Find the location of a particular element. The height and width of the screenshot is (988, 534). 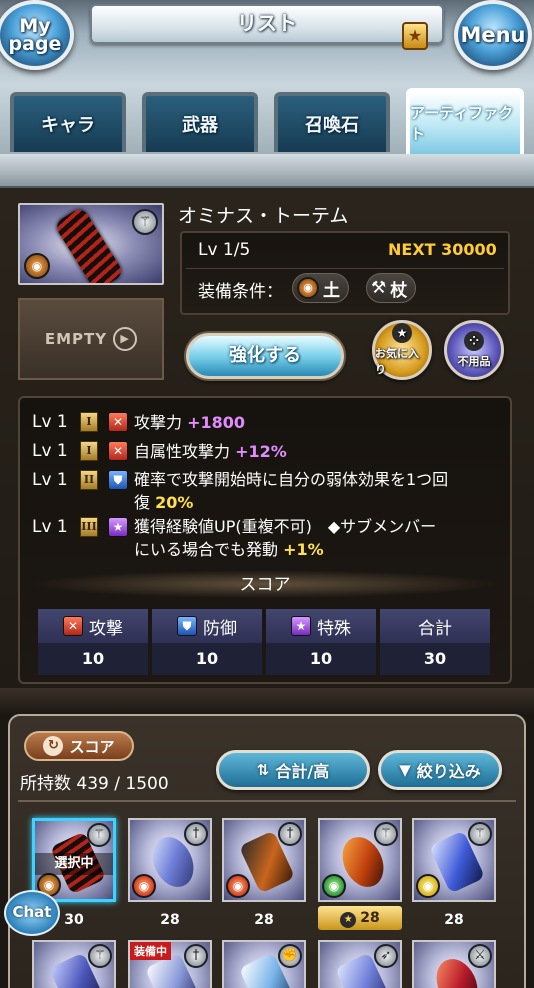

page-title-bar: リスト is located at coordinates (267, 24).